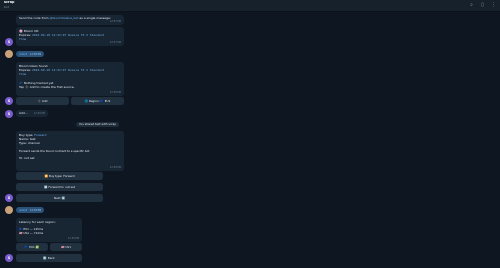 The height and width of the screenshot is (268, 500). Describe the element at coordinates (37, 222) in the screenshot. I see `message-title: Latency for each region:` at that location.